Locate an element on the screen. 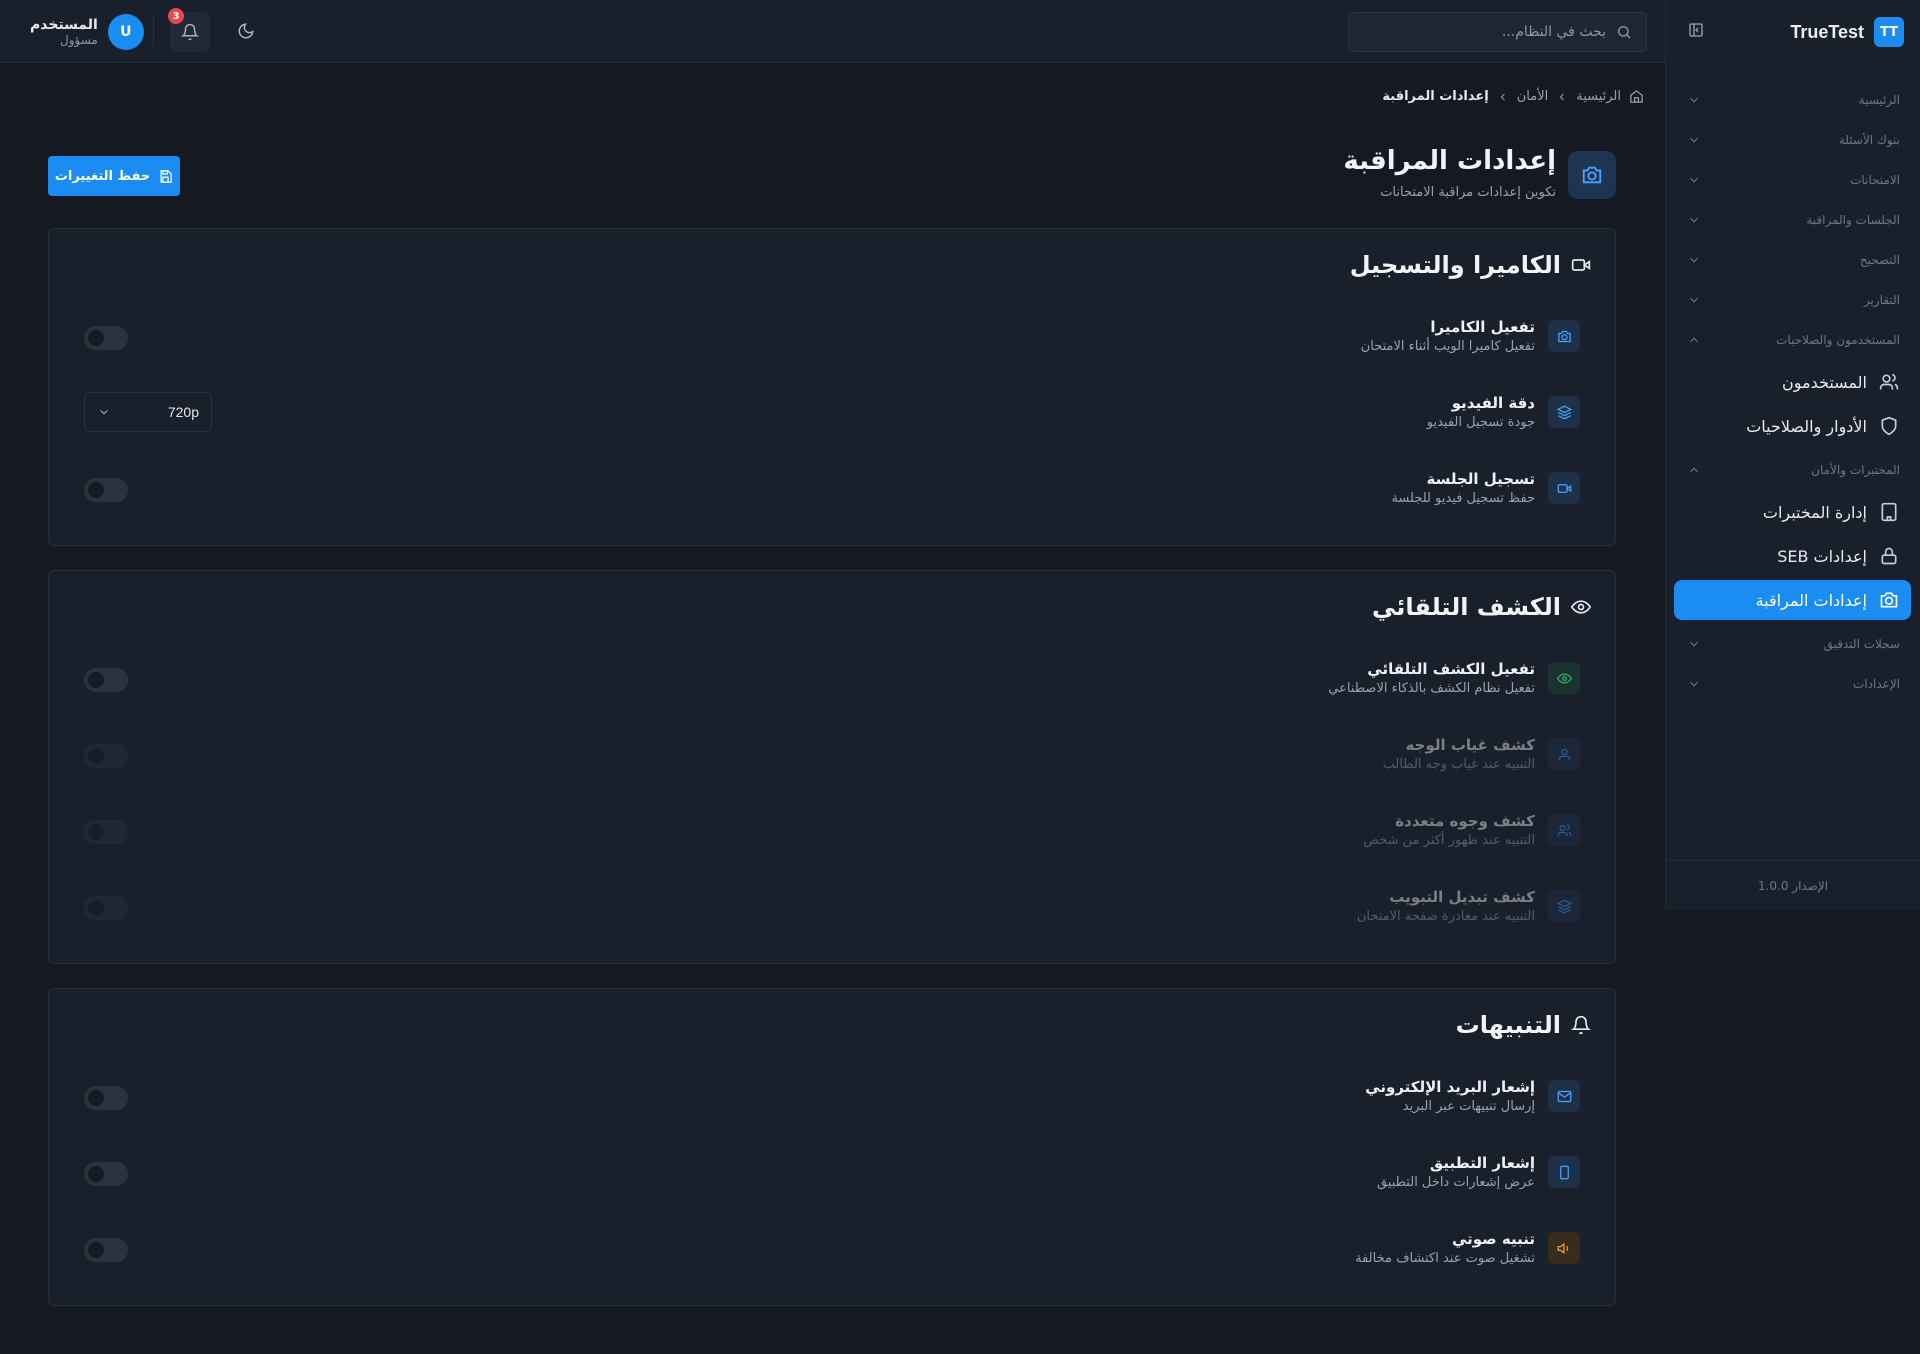 This screenshot has width=1920, height=1354. brand: TT TrueTest is located at coordinates (1847, 32).